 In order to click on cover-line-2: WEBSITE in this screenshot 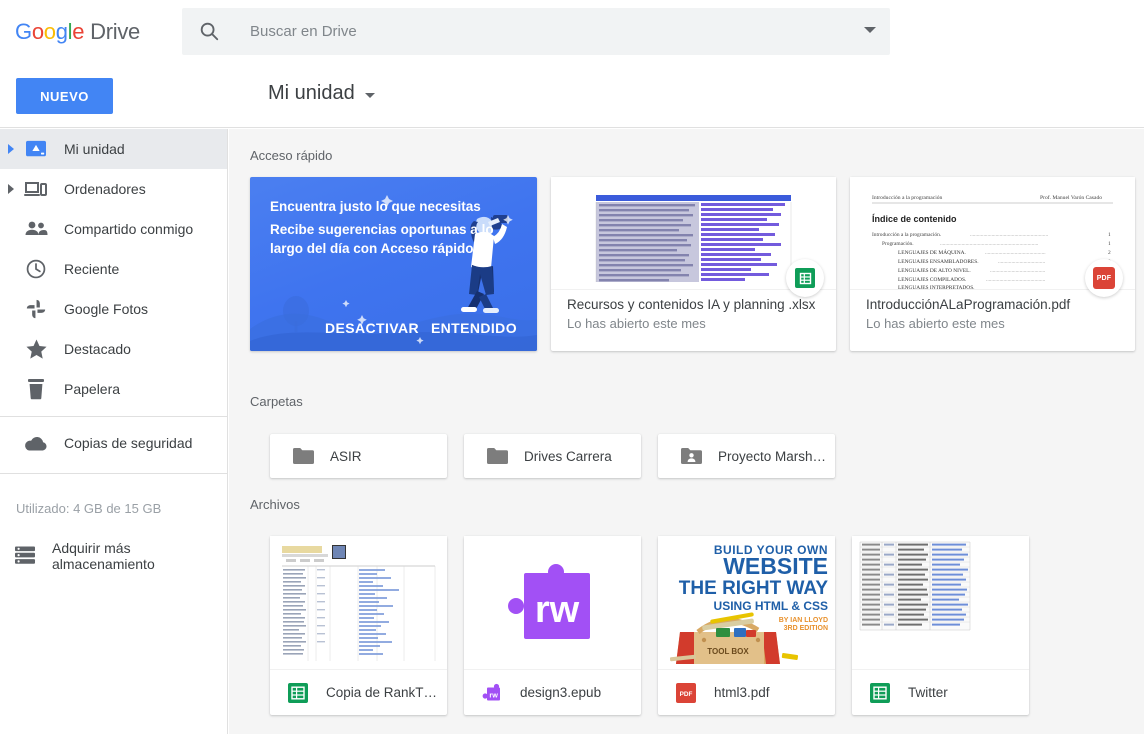, I will do `click(775, 566)`.